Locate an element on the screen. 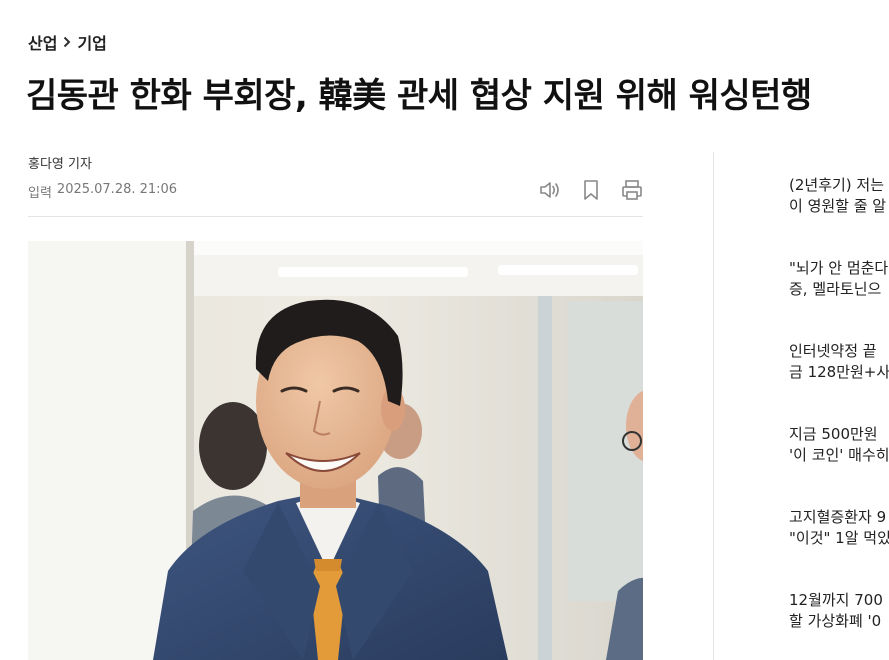 The image size is (889, 660). article-tools is located at coordinates (591, 192).